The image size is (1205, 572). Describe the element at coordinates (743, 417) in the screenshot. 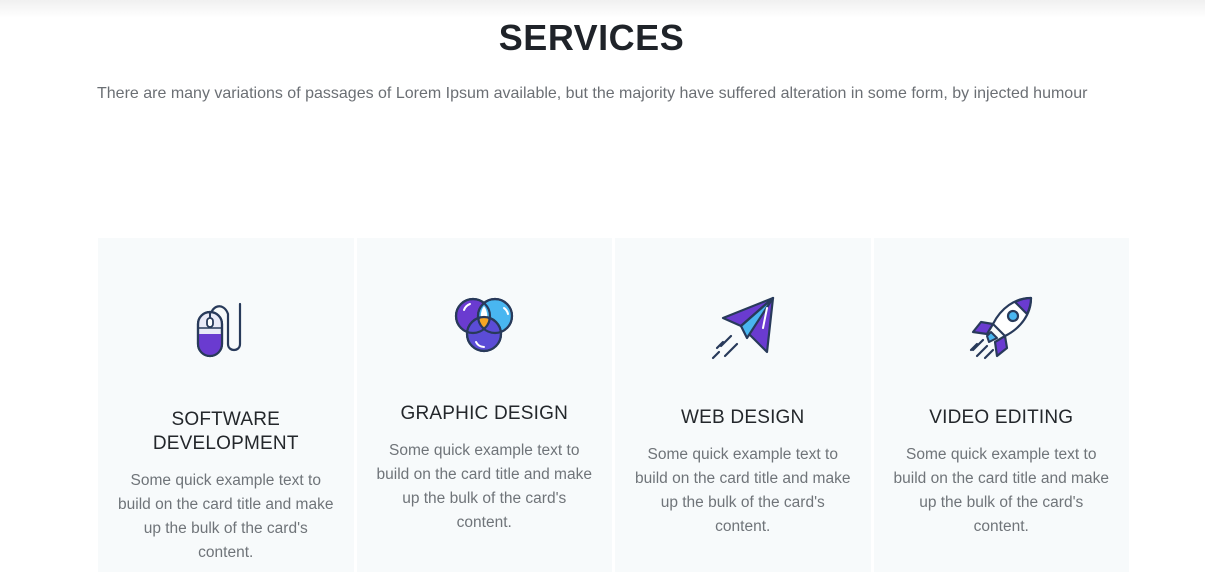

I see `card-title: WEB DESIGN` at that location.